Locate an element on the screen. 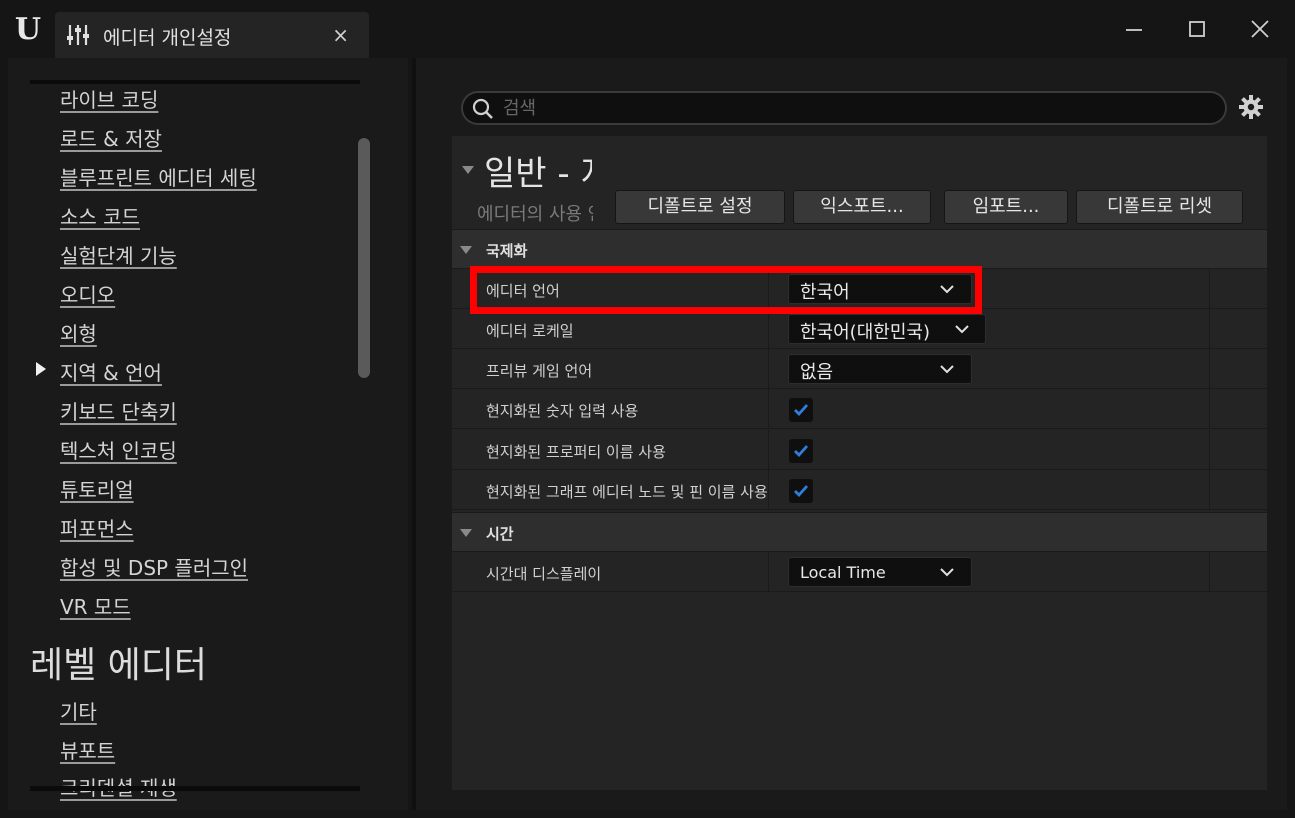 The height and width of the screenshot is (818, 1295). row-label: 에디터 로케일 is located at coordinates (530, 331).